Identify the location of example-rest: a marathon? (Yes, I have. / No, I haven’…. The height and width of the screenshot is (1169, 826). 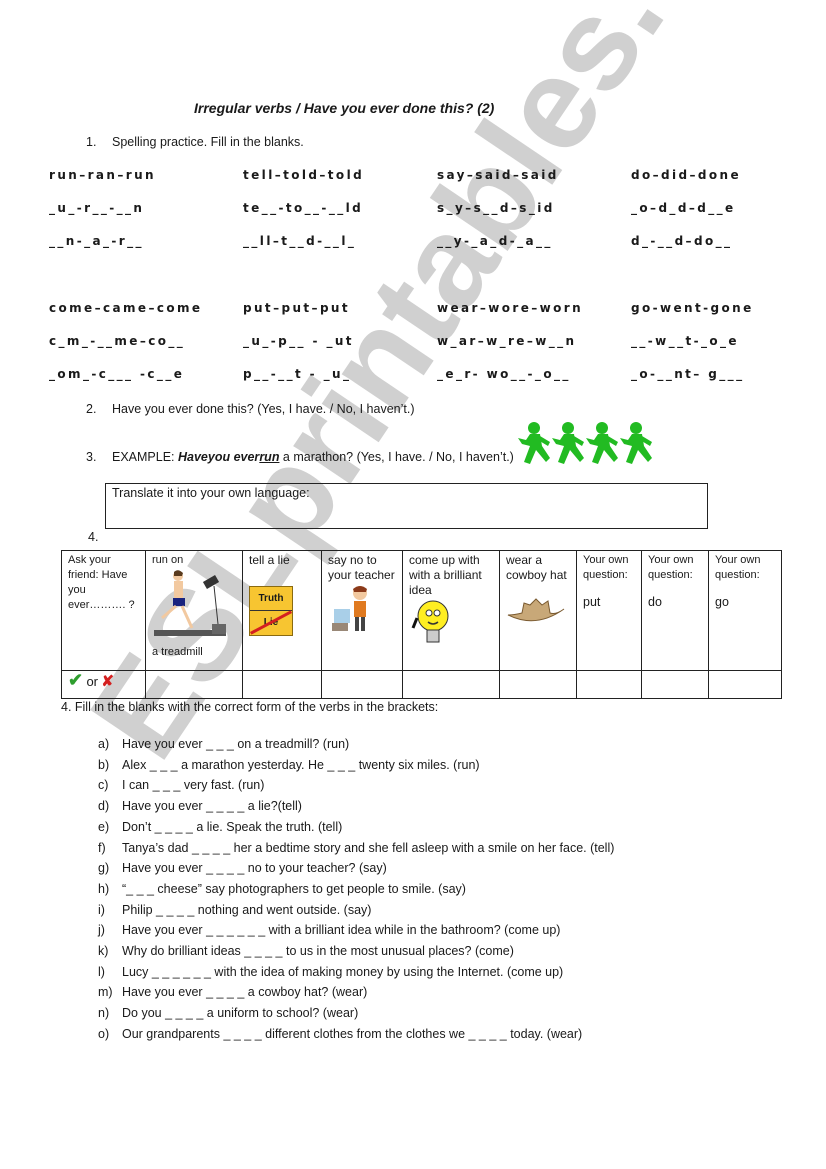
(396, 457).